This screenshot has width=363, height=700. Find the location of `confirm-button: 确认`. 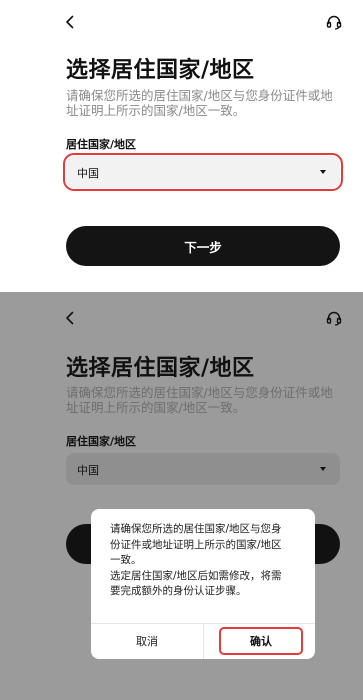

confirm-button: 确认 is located at coordinates (261, 641).